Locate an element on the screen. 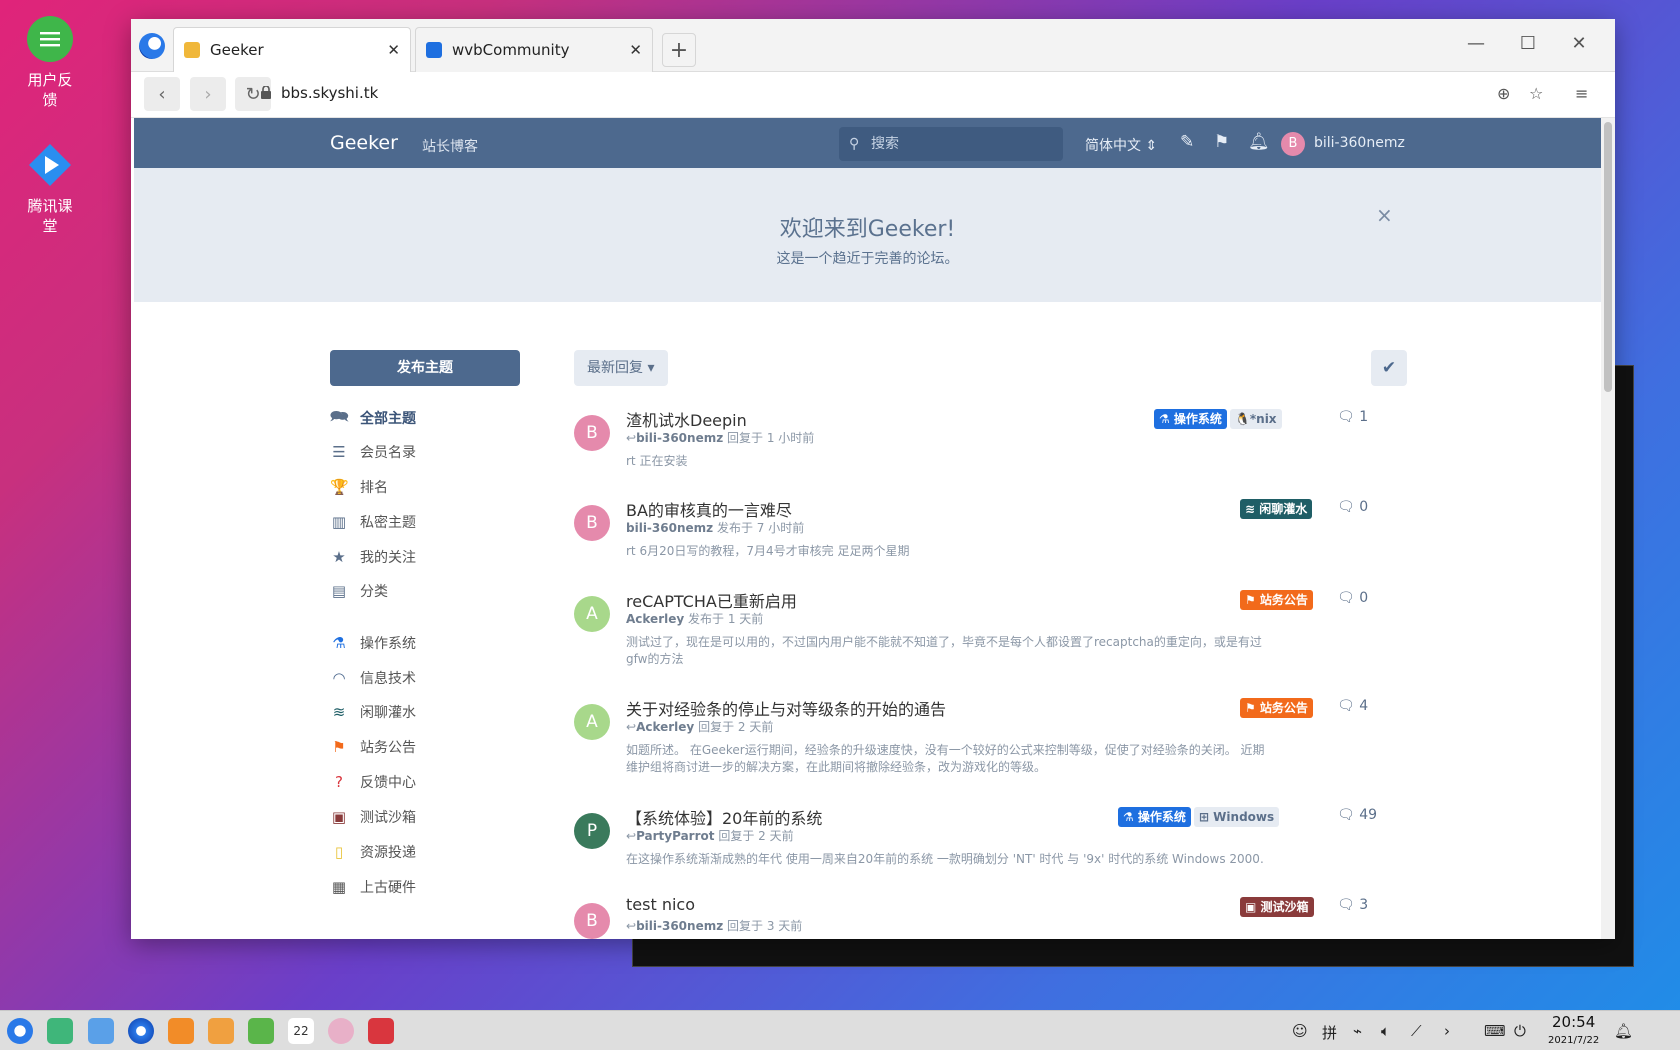  sidebar-category: ◠ 信息技术 is located at coordinates (373, 678).